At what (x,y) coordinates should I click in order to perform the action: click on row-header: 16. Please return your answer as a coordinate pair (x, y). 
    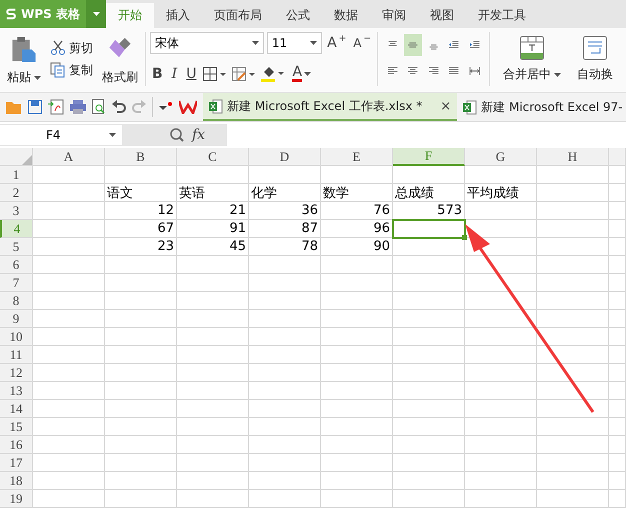
    Looking at the image, I should click on (16, 445).